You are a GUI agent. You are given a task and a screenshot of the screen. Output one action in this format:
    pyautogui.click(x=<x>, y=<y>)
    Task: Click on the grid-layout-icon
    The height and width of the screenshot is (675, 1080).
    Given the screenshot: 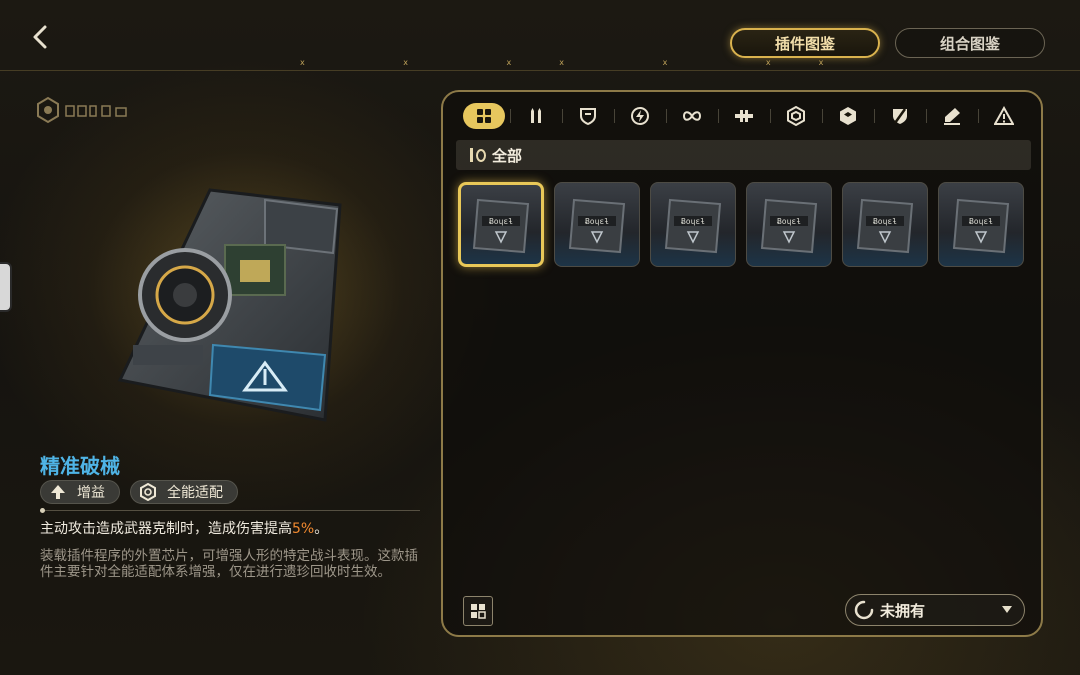 What is the action you would take?
    pyautogui.click(x=478, y=611)
    